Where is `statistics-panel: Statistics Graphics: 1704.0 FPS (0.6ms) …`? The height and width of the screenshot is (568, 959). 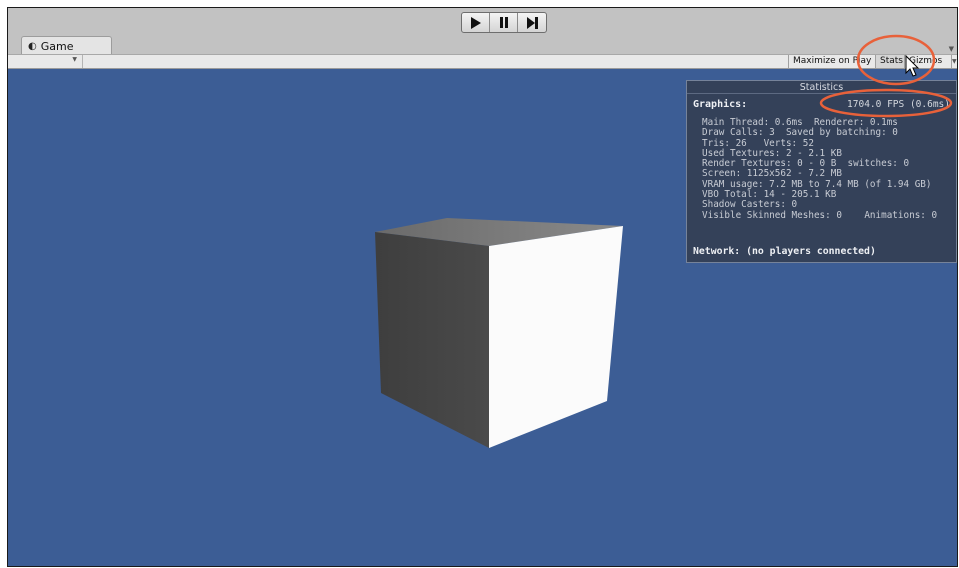
statistics-panel: Statistics Graphics: 1704.0 FPS (0.6ms) … is located at coordinates (821, 171).